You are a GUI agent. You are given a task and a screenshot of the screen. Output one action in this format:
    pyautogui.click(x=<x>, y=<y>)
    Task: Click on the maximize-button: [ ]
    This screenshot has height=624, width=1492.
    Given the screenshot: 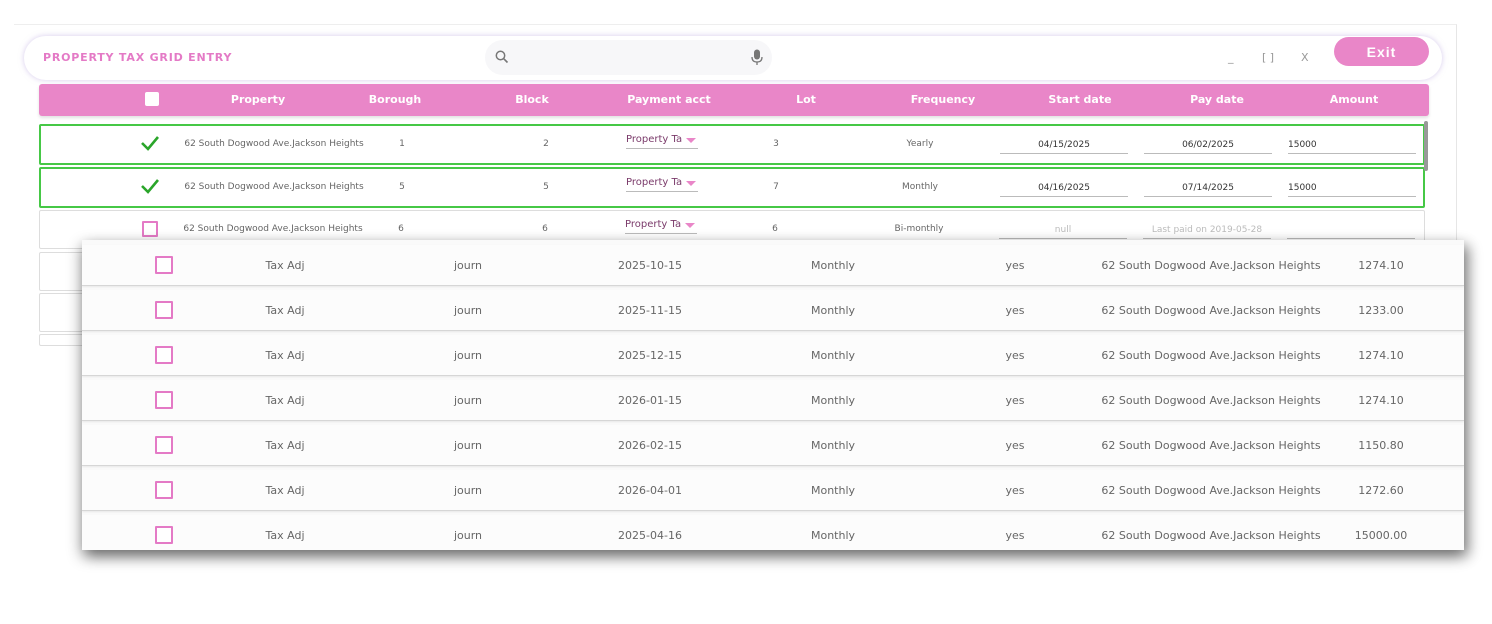 What is the action you would take?
    pyautogui.click(x=1268, y=57)
    